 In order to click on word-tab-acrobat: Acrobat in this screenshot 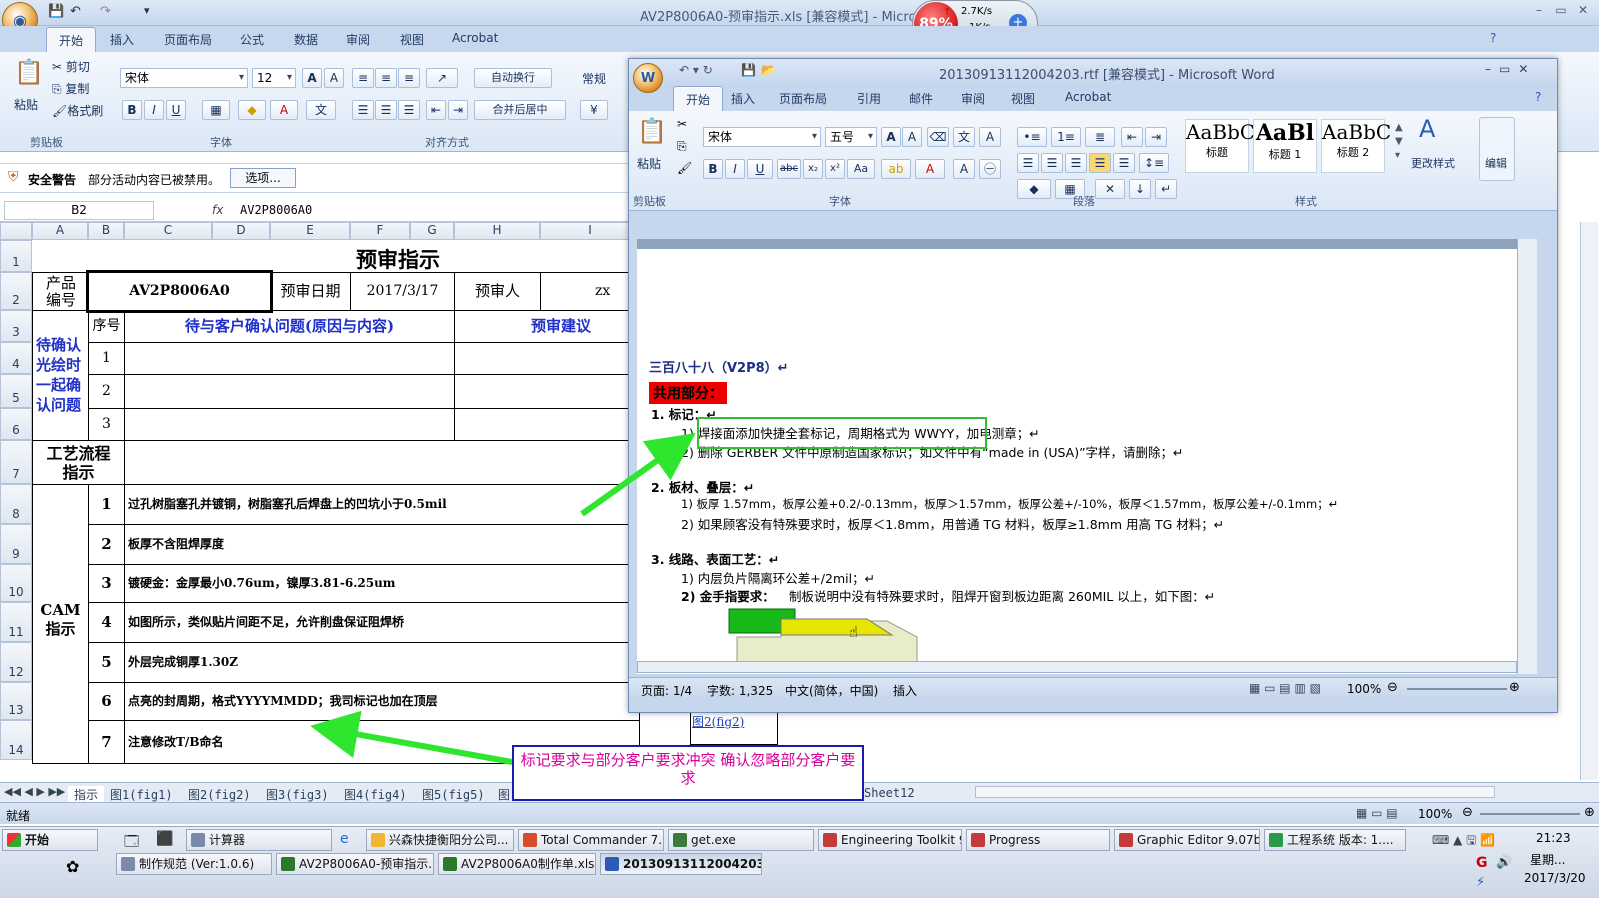, I will do `click(1088, 97)`.